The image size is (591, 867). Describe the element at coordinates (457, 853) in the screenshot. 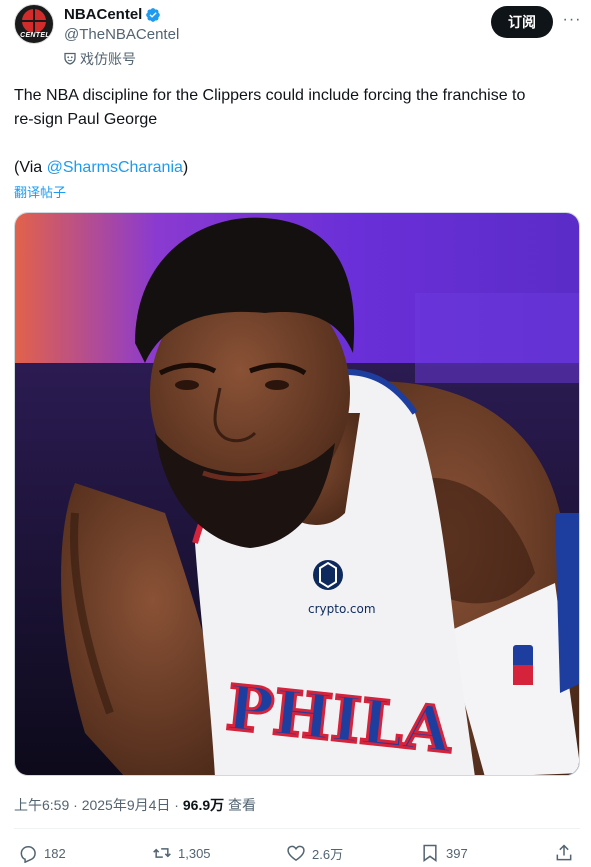

I see `bookmark-count: 397` at that location.